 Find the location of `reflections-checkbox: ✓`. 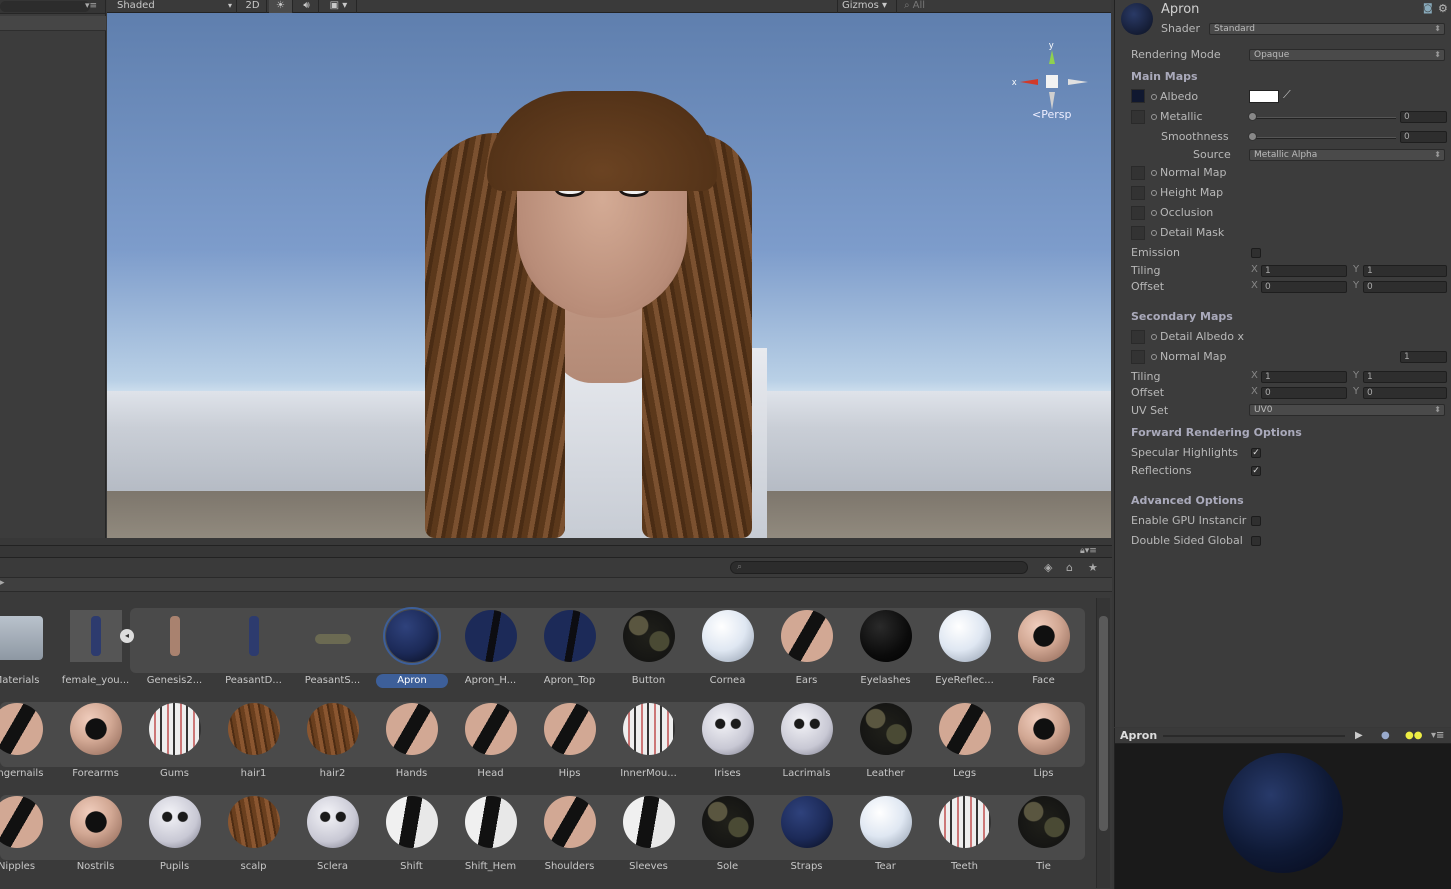

reflections-checkbox: ✓ is located at coordinates (1256, 471).